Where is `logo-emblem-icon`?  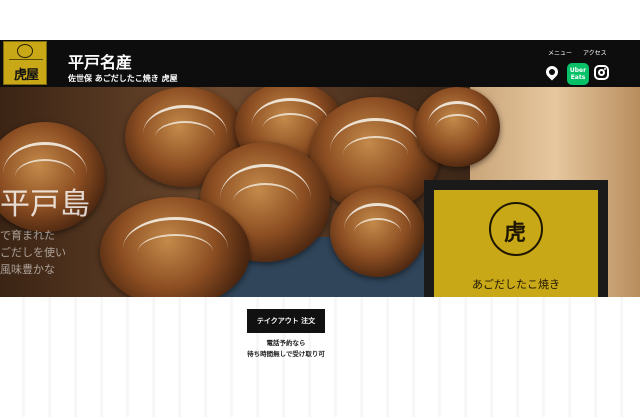 logo-emblem-icon is located at coordinates (25, 51).